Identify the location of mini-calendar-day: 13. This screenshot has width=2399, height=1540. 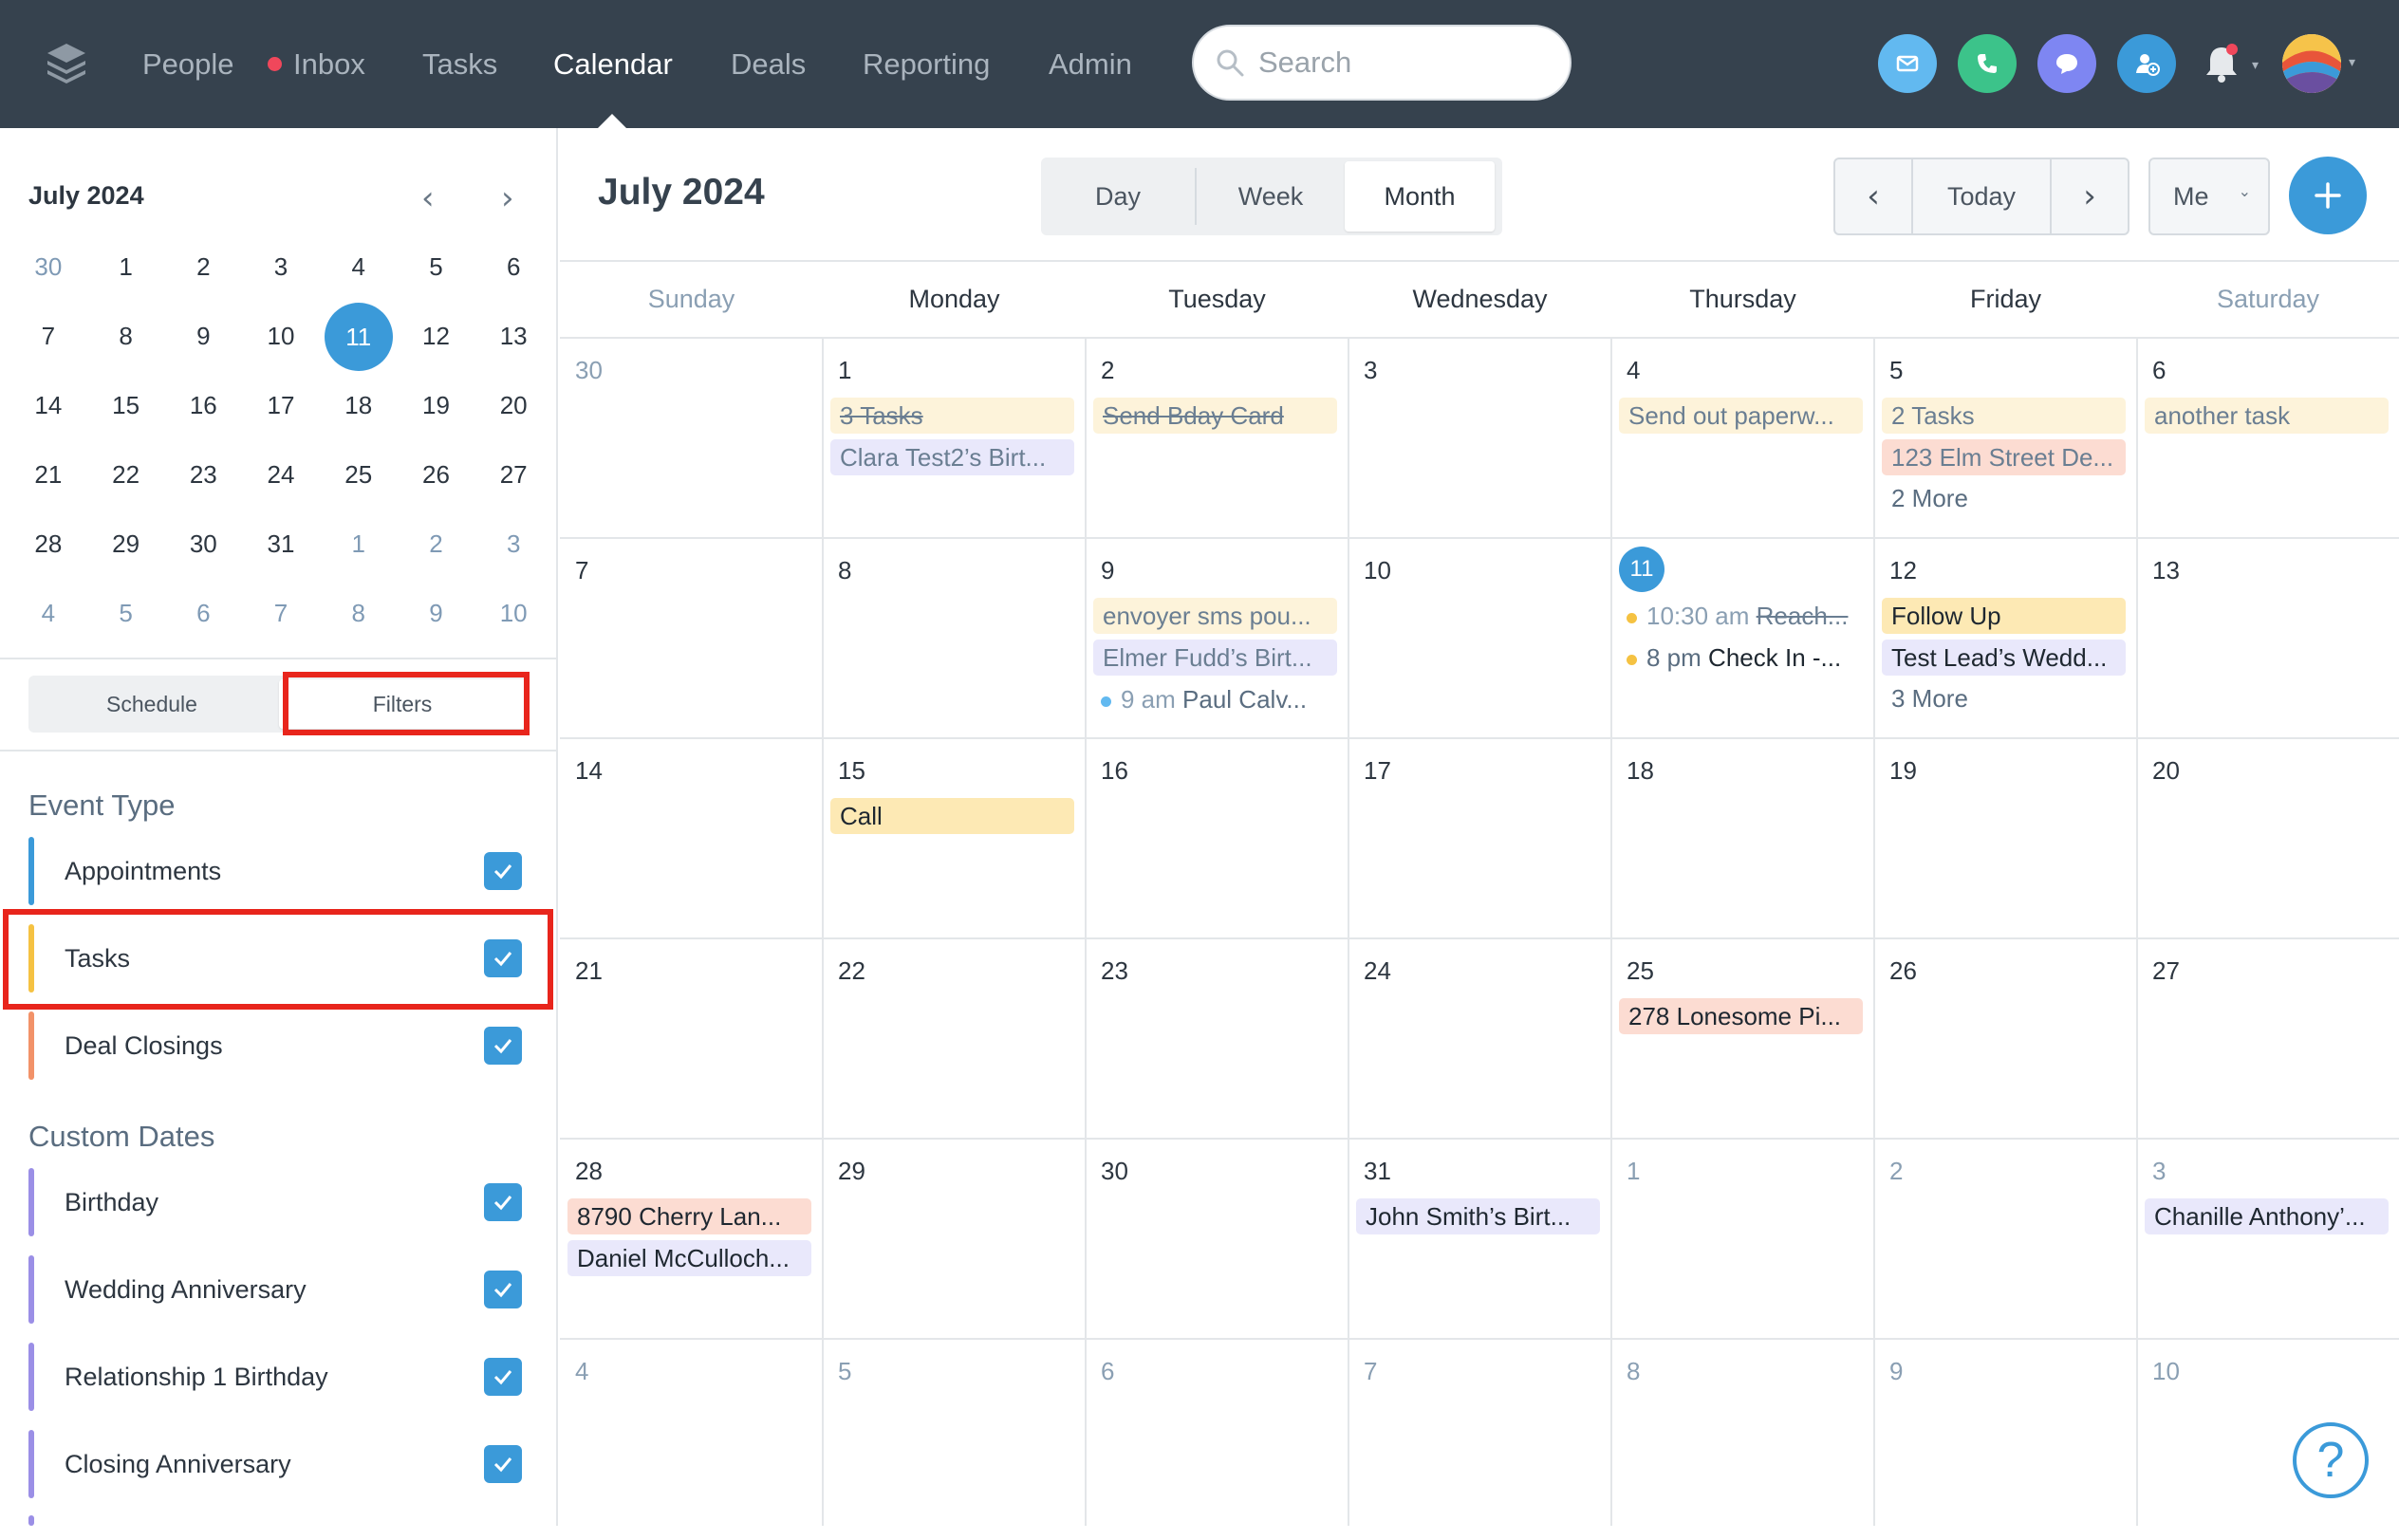
(513, 336).